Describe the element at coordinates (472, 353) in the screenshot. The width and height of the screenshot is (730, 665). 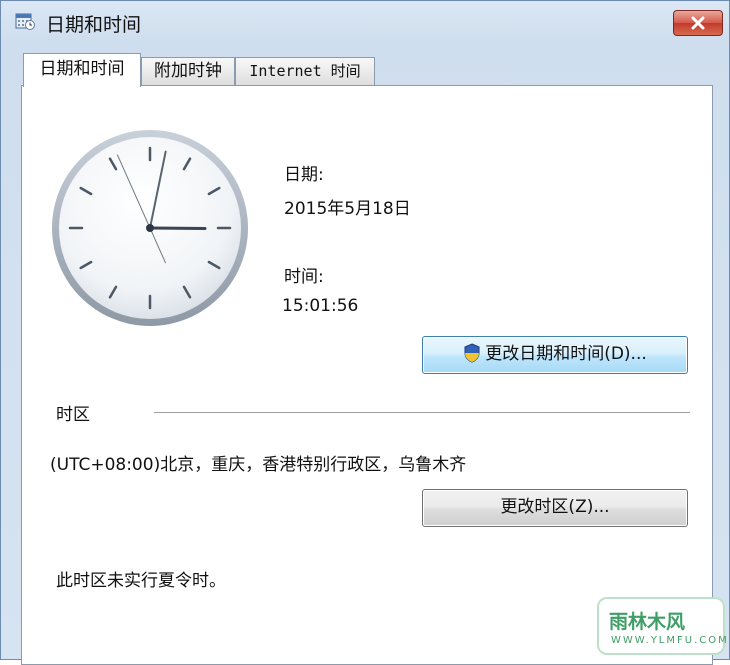
I see `uac-shield-icon` at that location.